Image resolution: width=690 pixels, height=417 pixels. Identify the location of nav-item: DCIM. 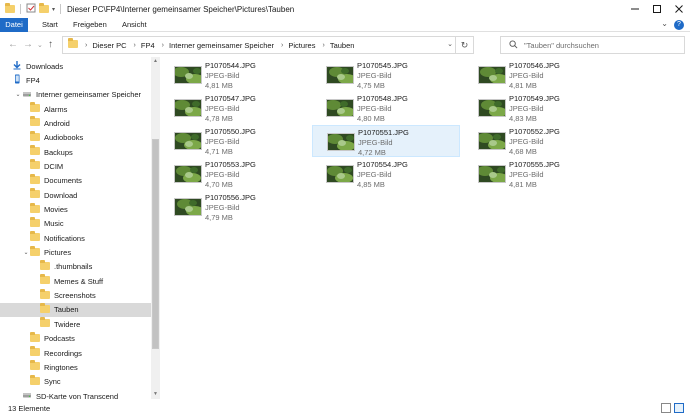
(75, 166).